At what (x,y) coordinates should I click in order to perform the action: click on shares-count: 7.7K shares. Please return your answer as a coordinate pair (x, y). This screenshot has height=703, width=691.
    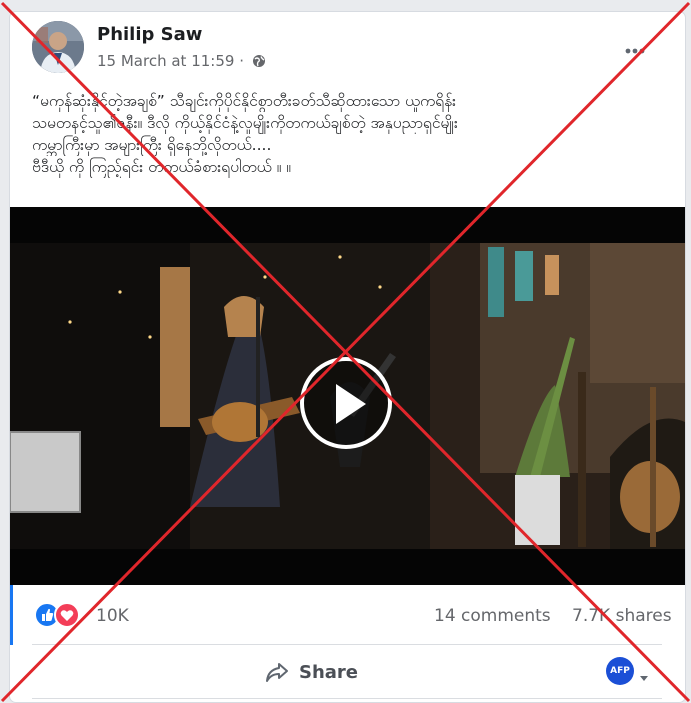
    Looking at the image, I should click on (622, 616).